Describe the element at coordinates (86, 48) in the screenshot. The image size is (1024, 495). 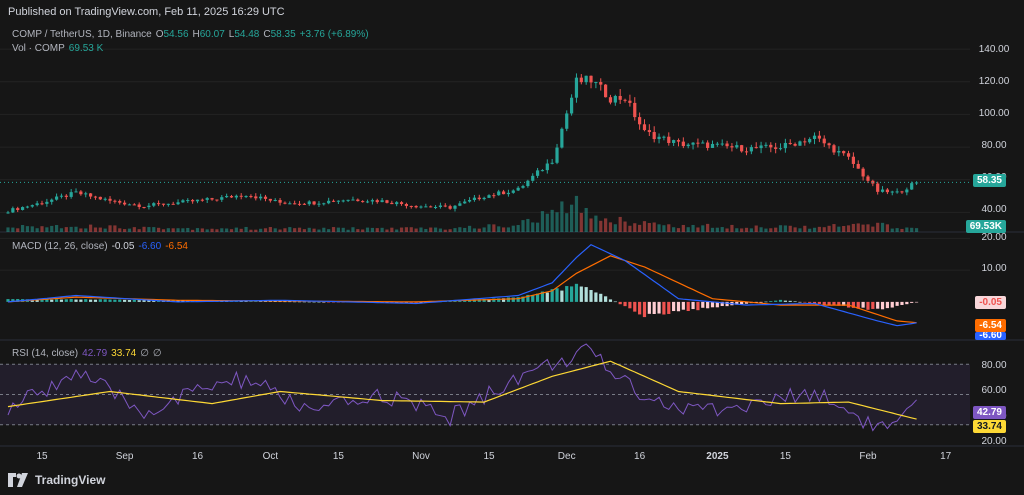
I see `volume-value: 69.53 K` at that location.